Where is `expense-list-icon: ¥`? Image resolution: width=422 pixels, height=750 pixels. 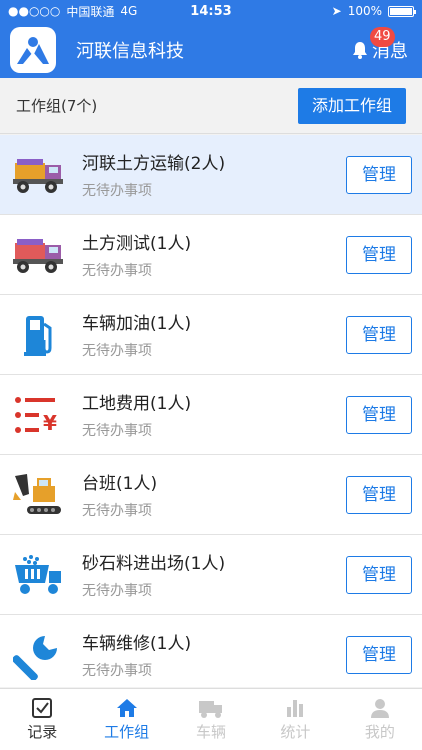 expense-list-icon: ¥ is located at coordinates (38, 415).